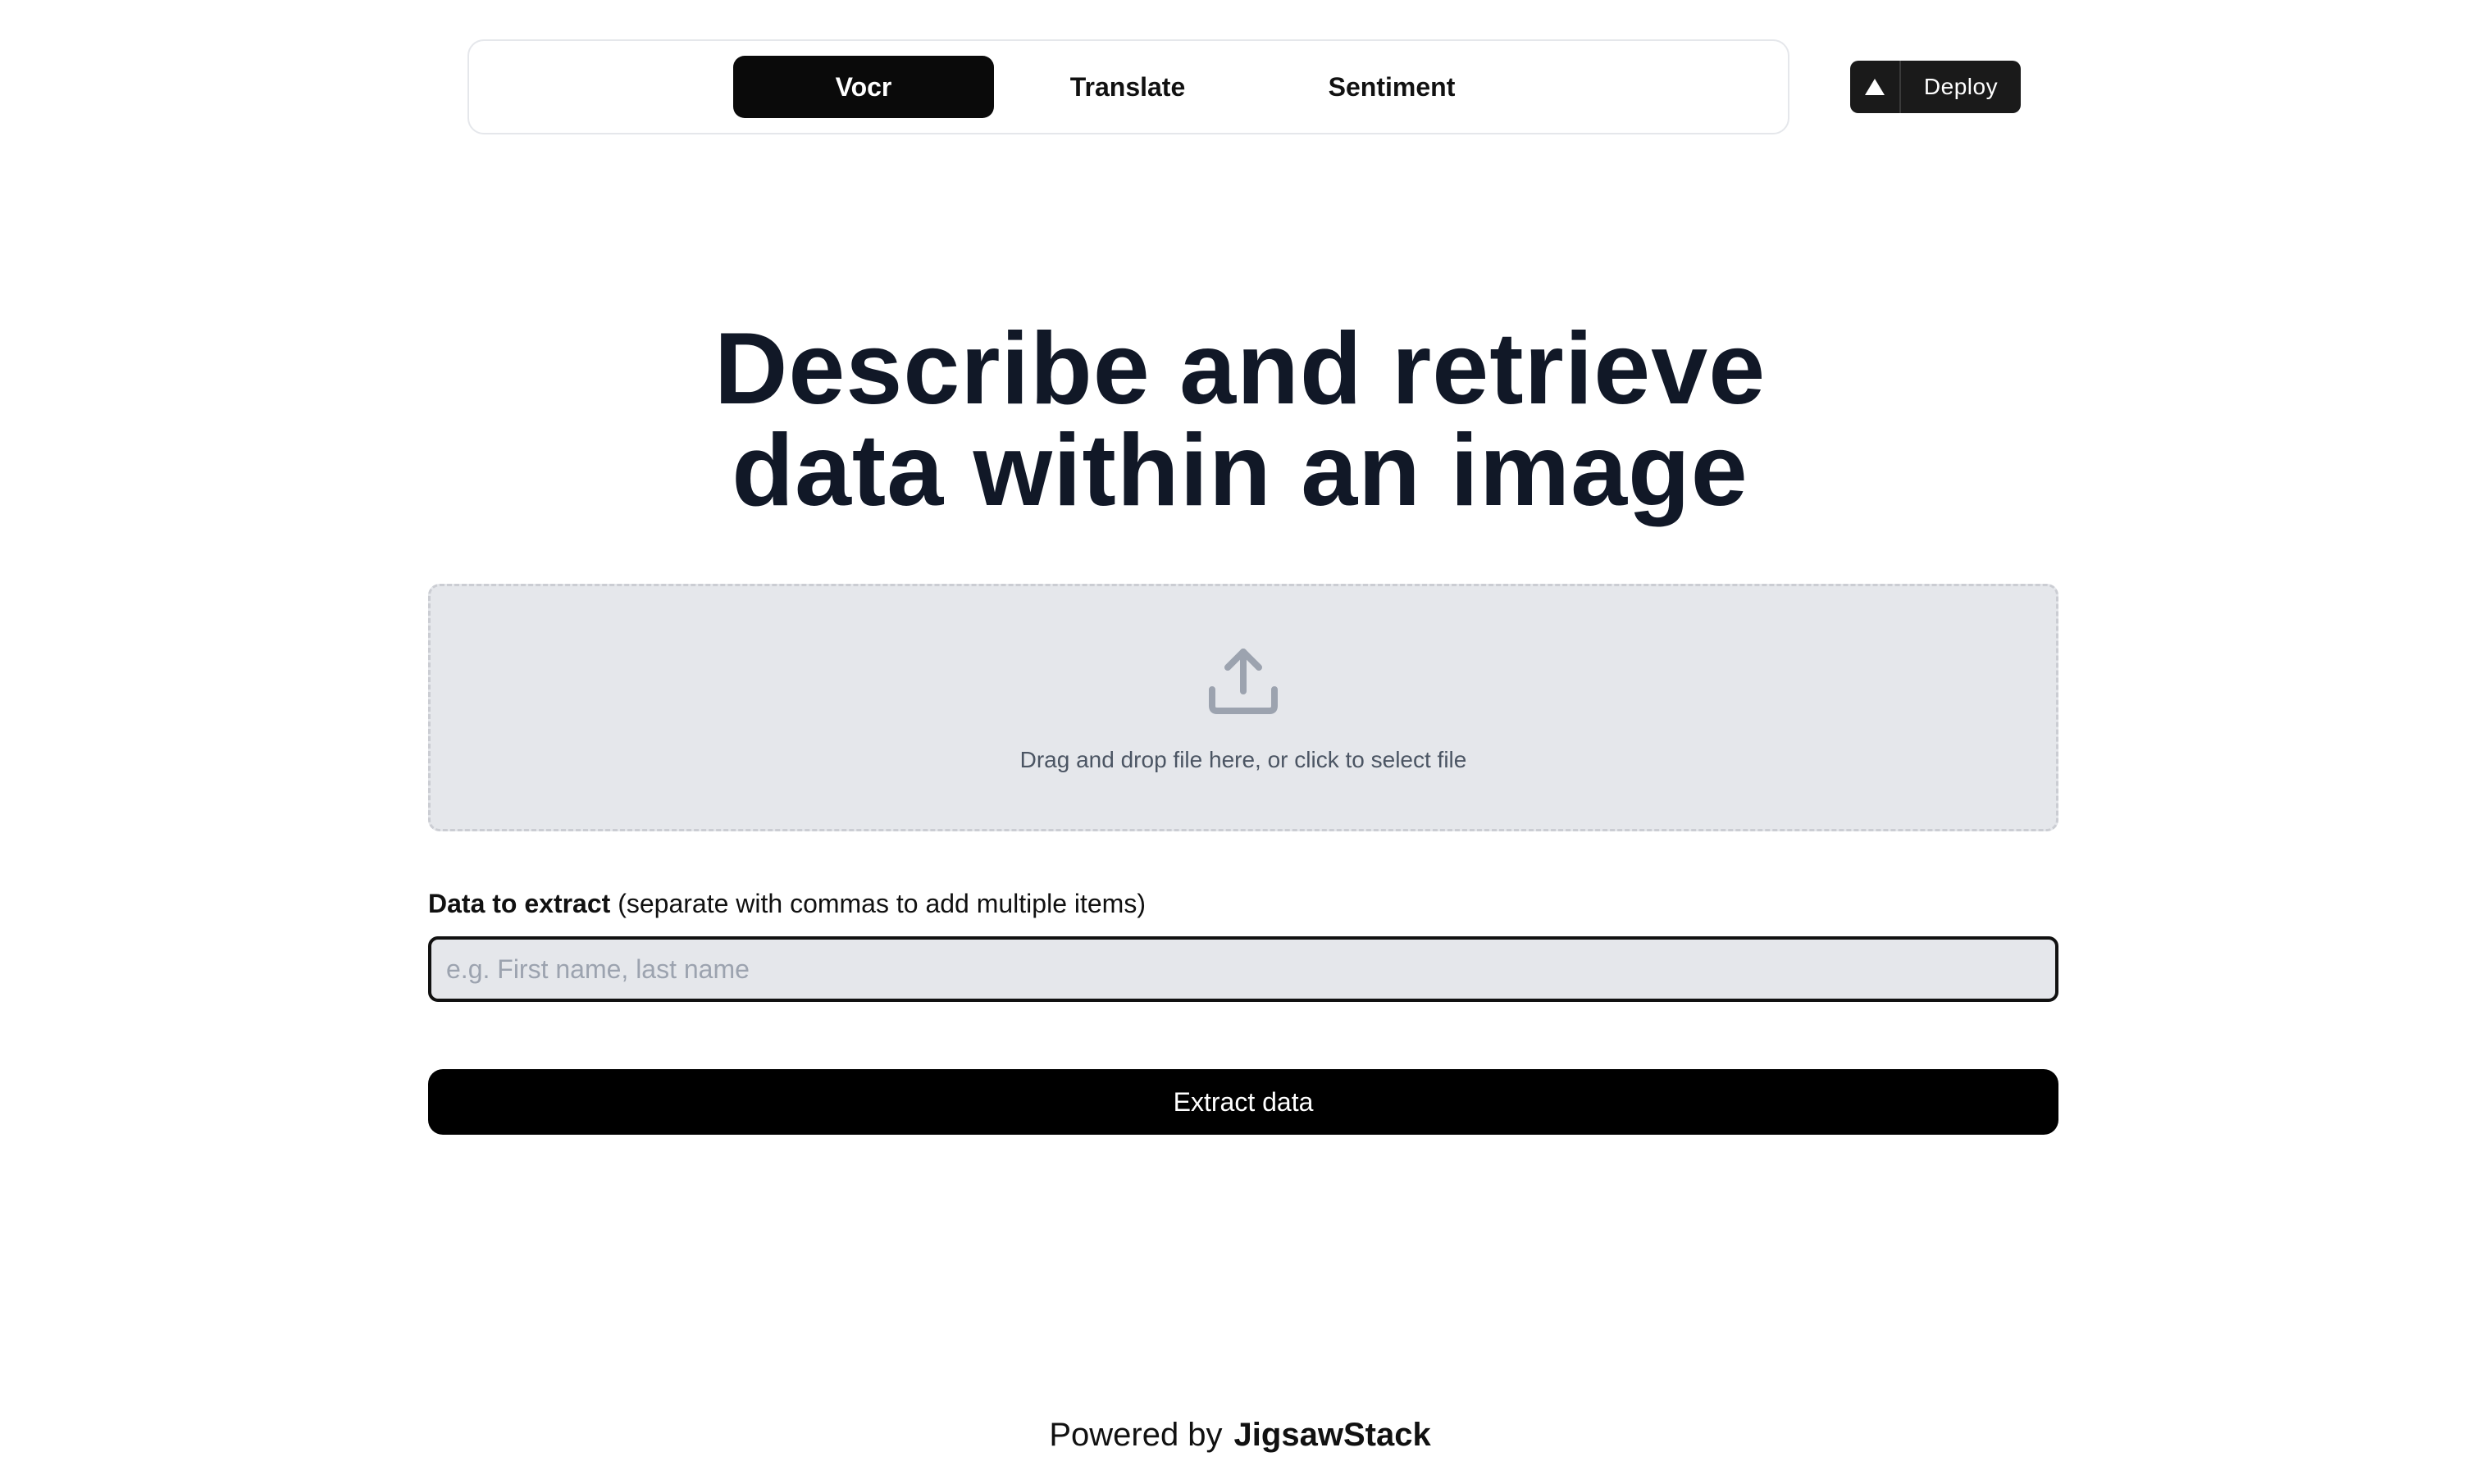 The width and height of the screenshot is (2480, 1484). Describe the element at coordinates (1332, 1435) in the screenshot. I see `footer-brand: JigsawStack` at that location.